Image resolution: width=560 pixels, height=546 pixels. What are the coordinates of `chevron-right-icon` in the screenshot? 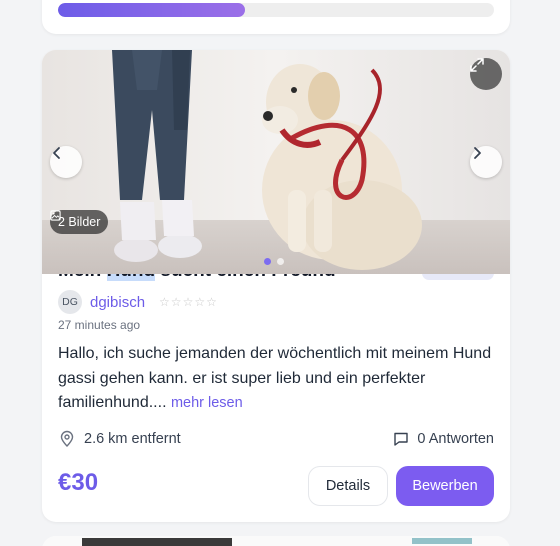 It's located at (477, 153).